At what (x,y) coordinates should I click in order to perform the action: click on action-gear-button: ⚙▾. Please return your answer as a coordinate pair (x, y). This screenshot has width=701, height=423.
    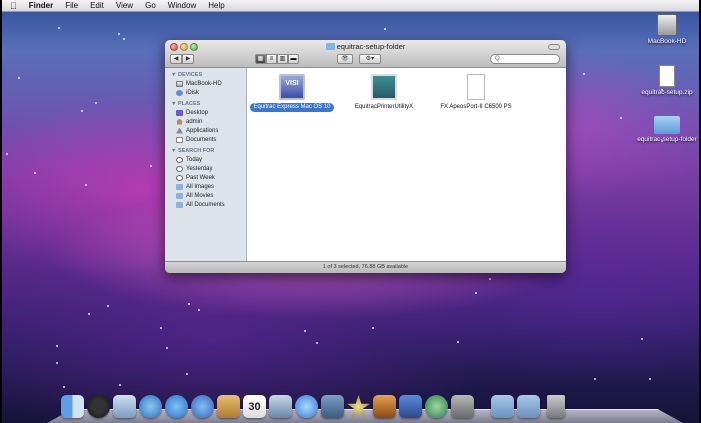
    Looking at the image, I should click on (370, 59).